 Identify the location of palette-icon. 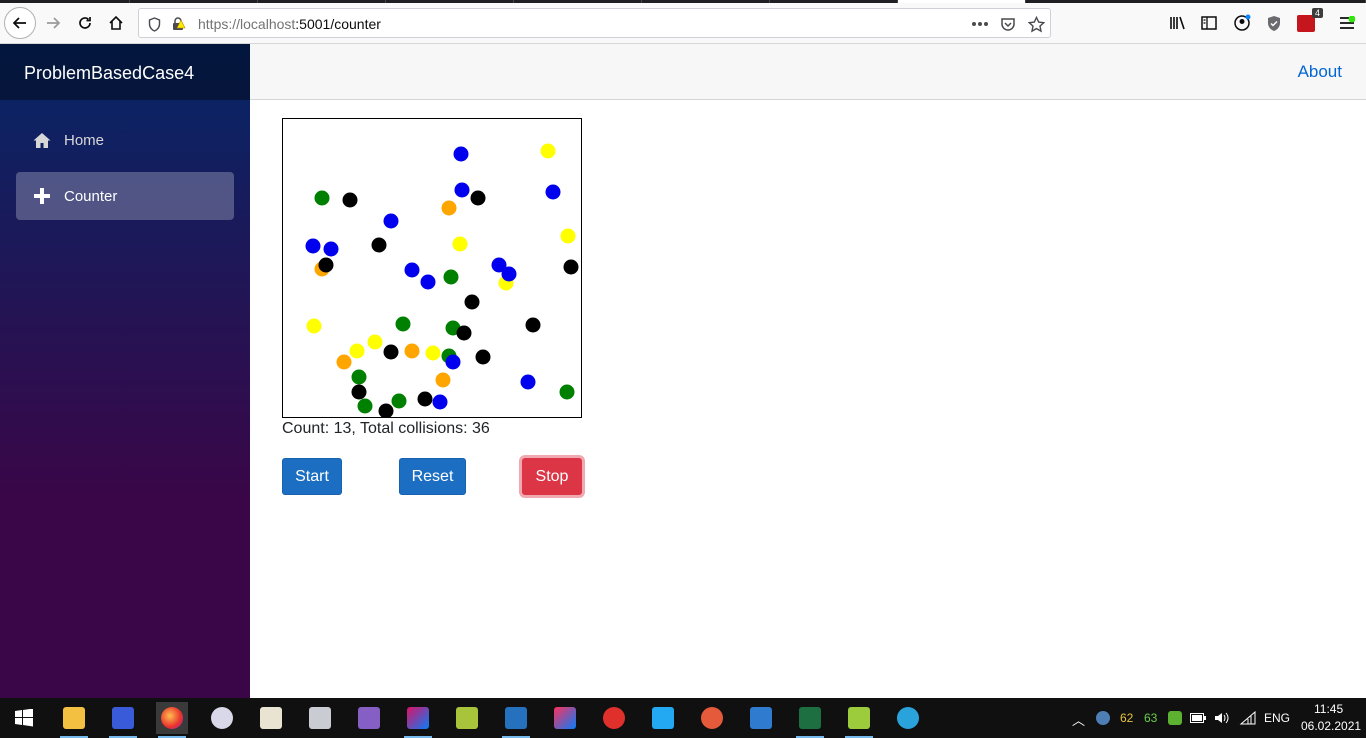
(222, 718).